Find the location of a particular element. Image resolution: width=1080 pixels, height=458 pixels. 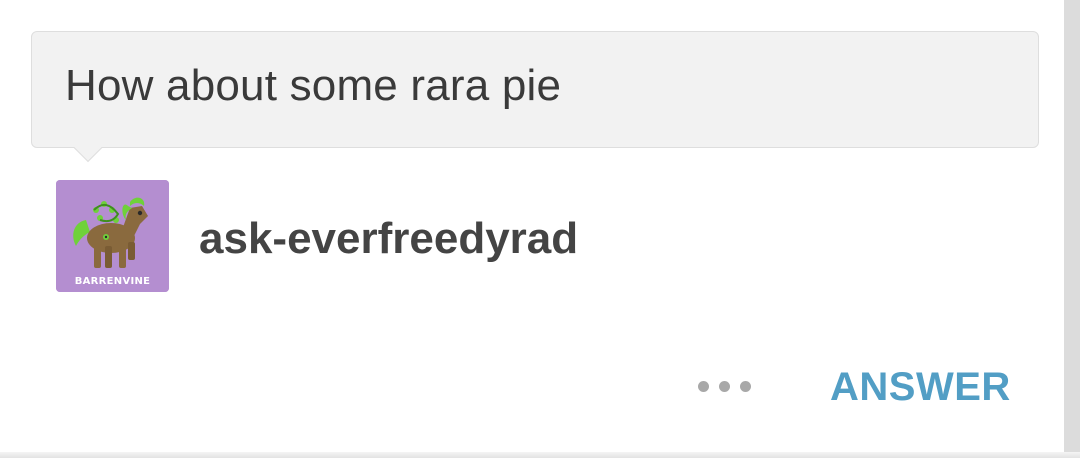

asker-avatar: BARRENVINE is located at coordinates (112, 236).